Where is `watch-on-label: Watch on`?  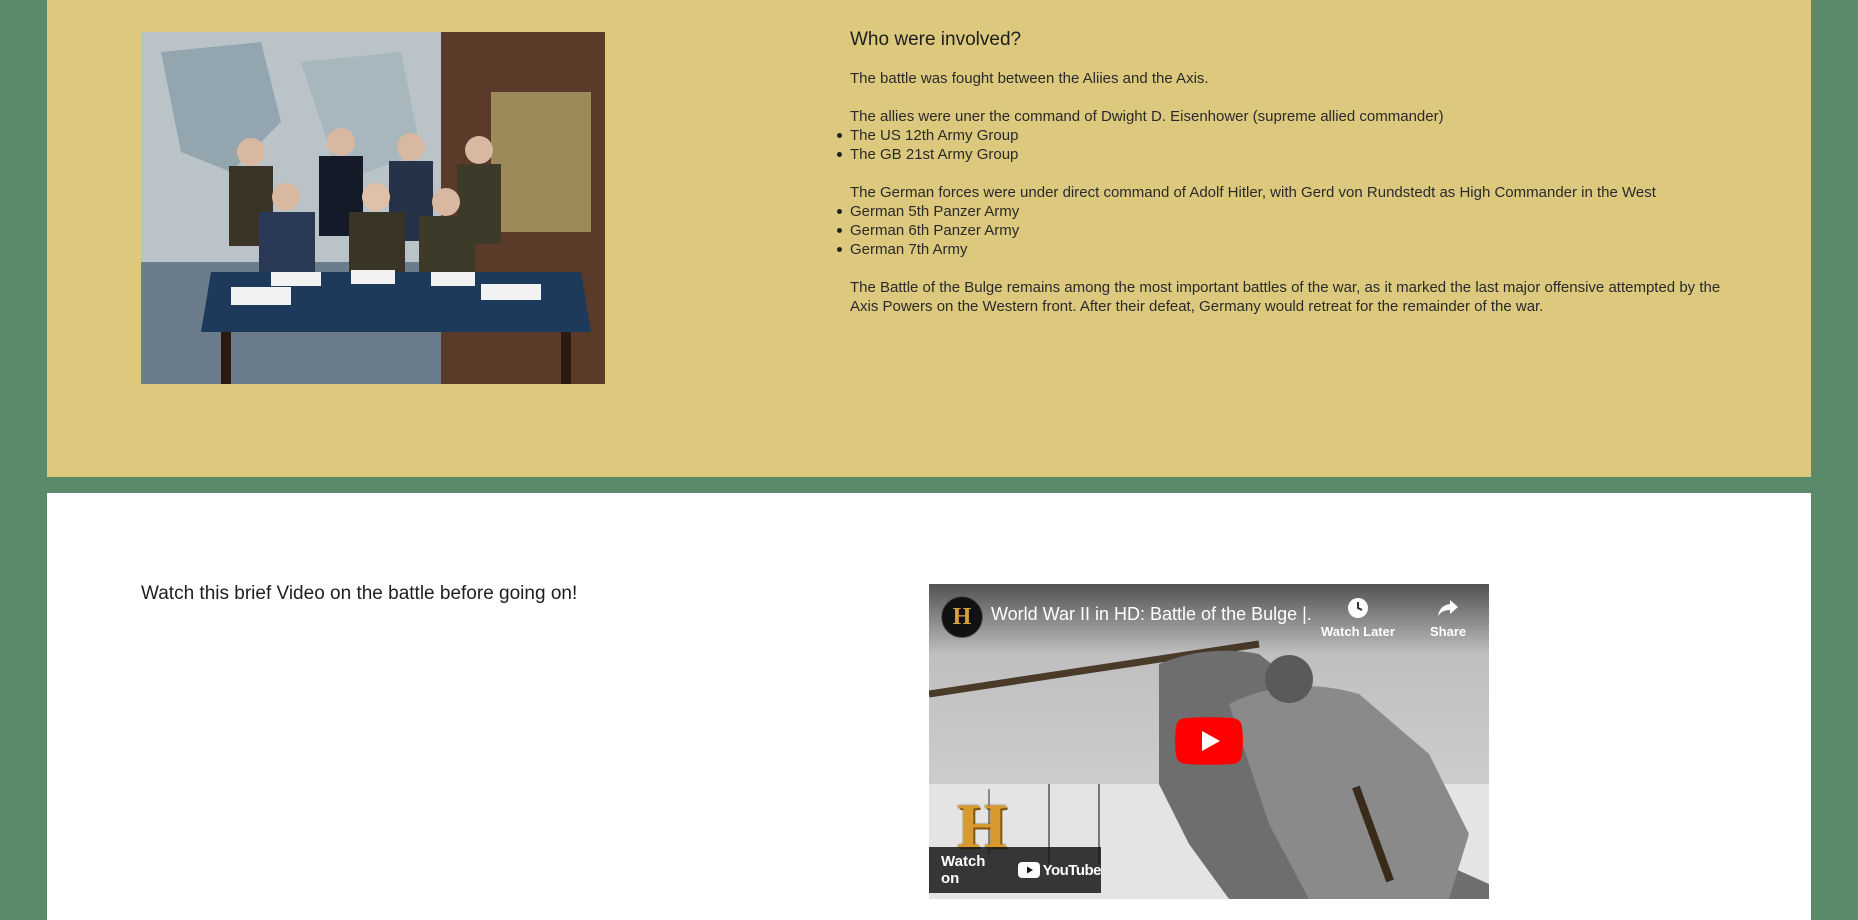 watch-on-label: Watch on is located at coordinates (963, 870).